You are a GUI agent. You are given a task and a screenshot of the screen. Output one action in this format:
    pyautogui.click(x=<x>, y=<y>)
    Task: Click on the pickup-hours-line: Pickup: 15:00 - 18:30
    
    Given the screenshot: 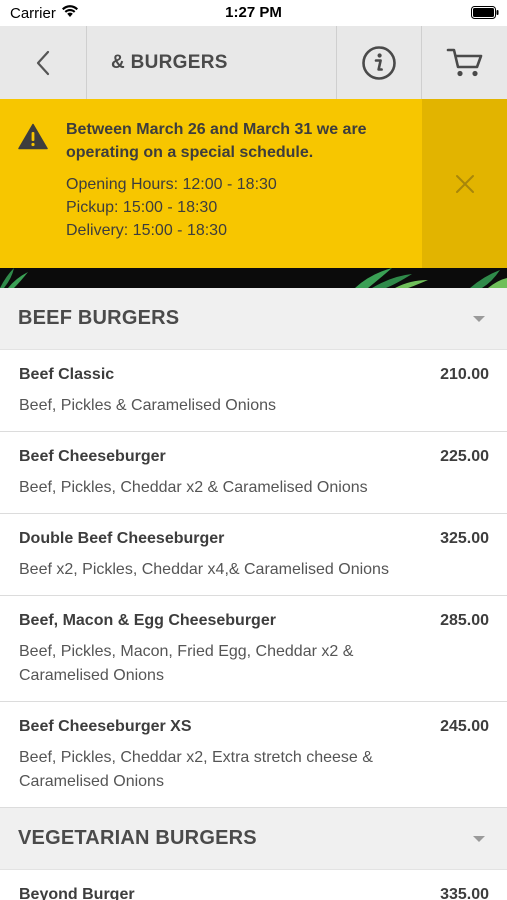 What is the action you would take?
    pyautogui.click(x=142, y=207)
    